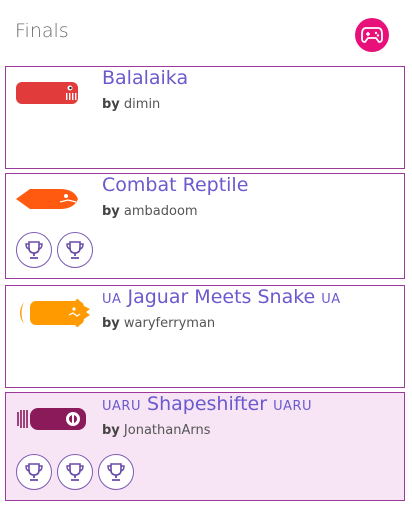 The height and width of the screenshot is (506, 412). What do you see at coordinates (167, 430) in the screenshot?
I see `author-name: JonathanArns` at bounding box center [167, 430].